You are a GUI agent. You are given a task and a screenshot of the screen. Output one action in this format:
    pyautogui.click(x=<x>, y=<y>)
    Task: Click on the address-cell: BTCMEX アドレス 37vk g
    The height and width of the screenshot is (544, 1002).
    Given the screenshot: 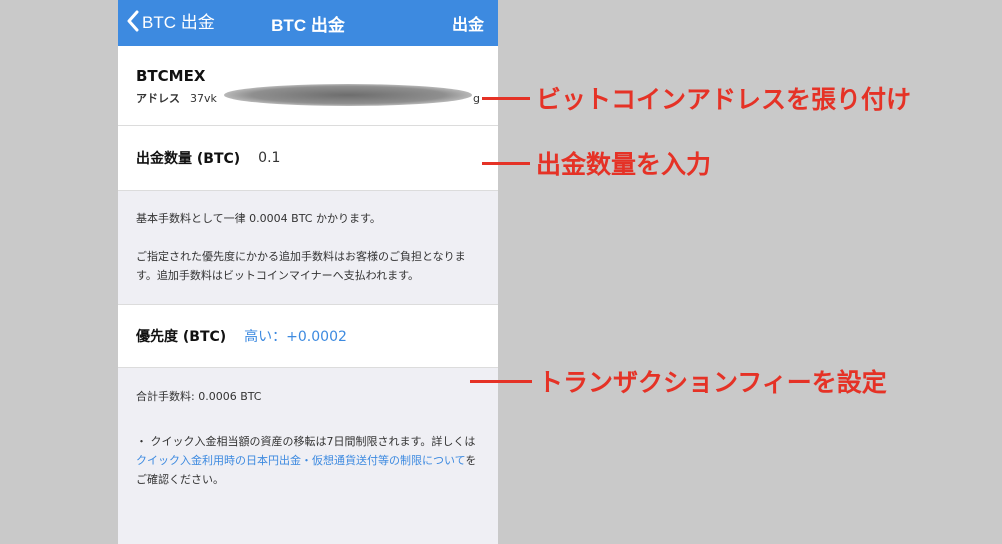 What is the action you would take?
    pyautogui.click(x=308, y=86)
    